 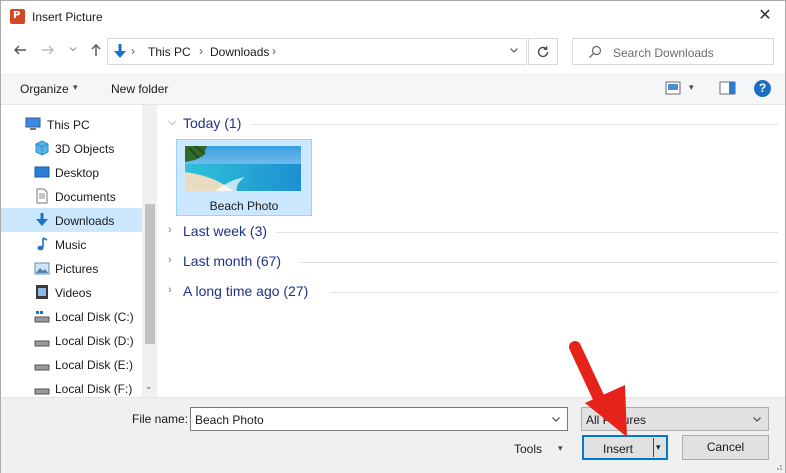 I want to click on organize-caret-icon: ▾, so click(x=75, y=87).